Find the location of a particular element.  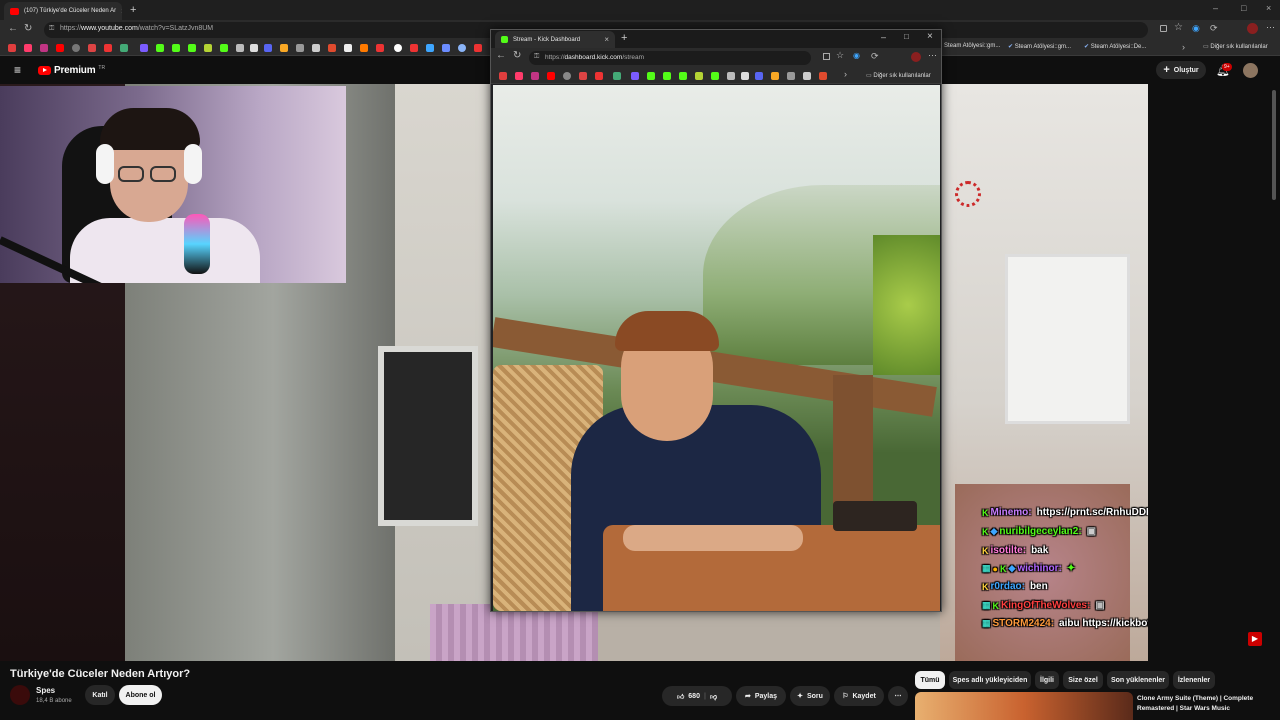

subscribe-button: Abone ol is located at coordinates (140, 695).